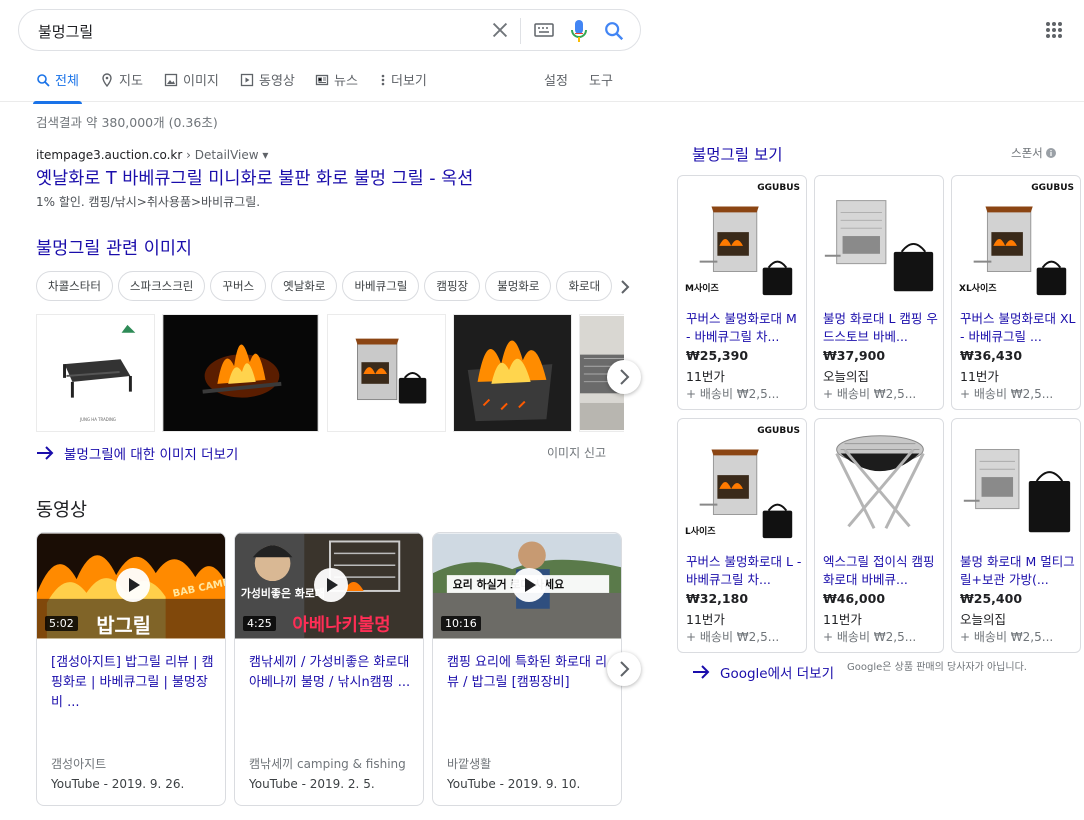  I want to click on tab-all: 전체, so click(57, 87).